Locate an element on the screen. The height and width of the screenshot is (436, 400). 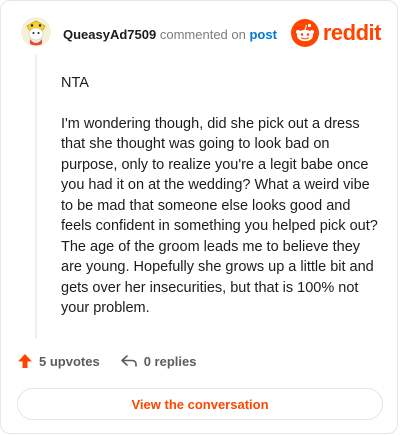
upvotes: 5 upvotes is located at coordinates (58, 361).